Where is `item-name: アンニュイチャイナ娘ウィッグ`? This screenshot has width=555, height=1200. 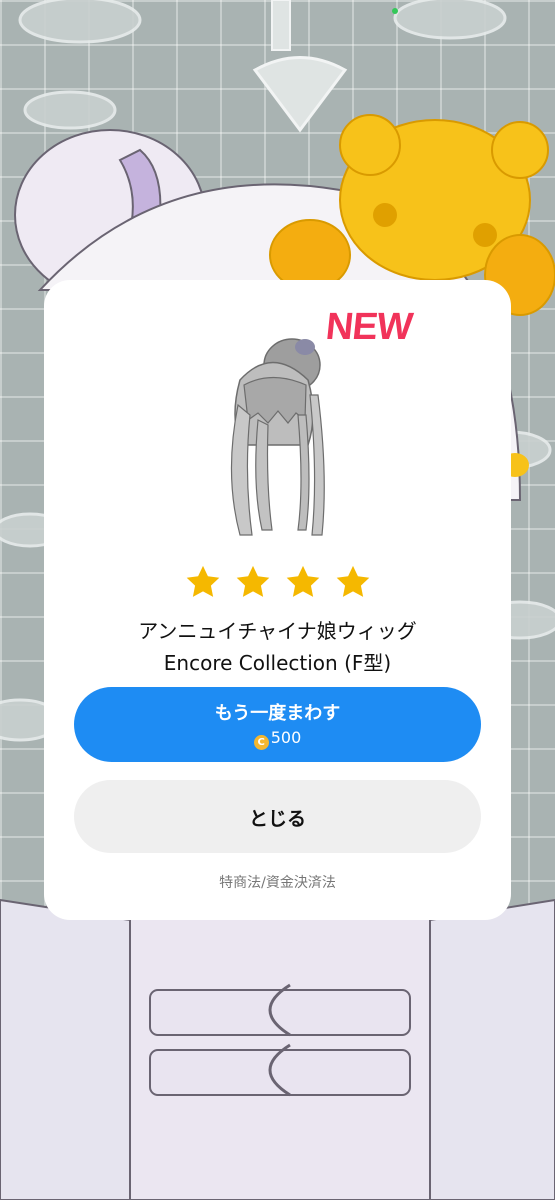 item-name: アンニュイチャイナ娘ウィッグ is located at coordinates (277, 631).